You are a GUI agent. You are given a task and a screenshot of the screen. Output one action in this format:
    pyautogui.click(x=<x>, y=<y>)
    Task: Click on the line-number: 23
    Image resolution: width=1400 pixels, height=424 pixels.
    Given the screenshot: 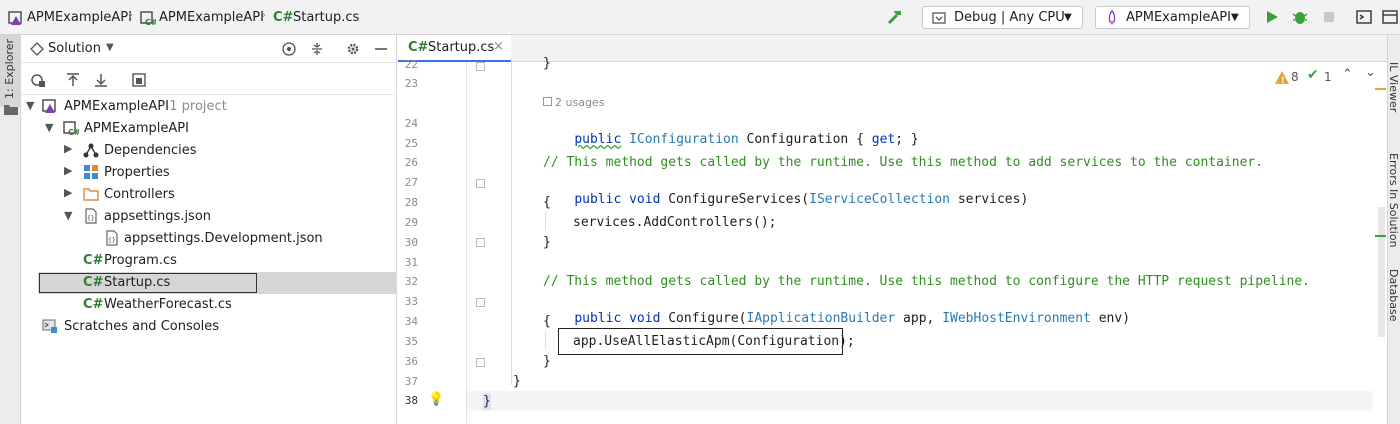 What is the action you would take?
    pyautogui.click(x=411, y=83)
    